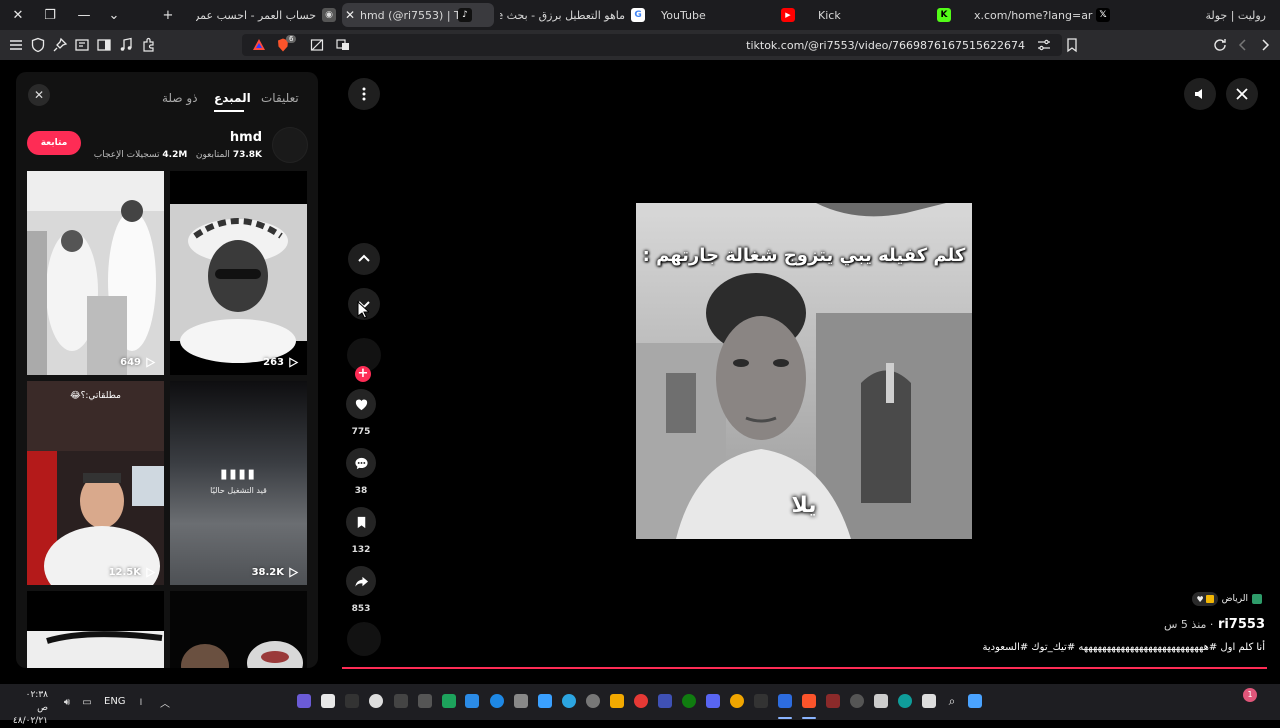  I want to click on tab-search-chevron-icon: ⌄, so click(114, 15).